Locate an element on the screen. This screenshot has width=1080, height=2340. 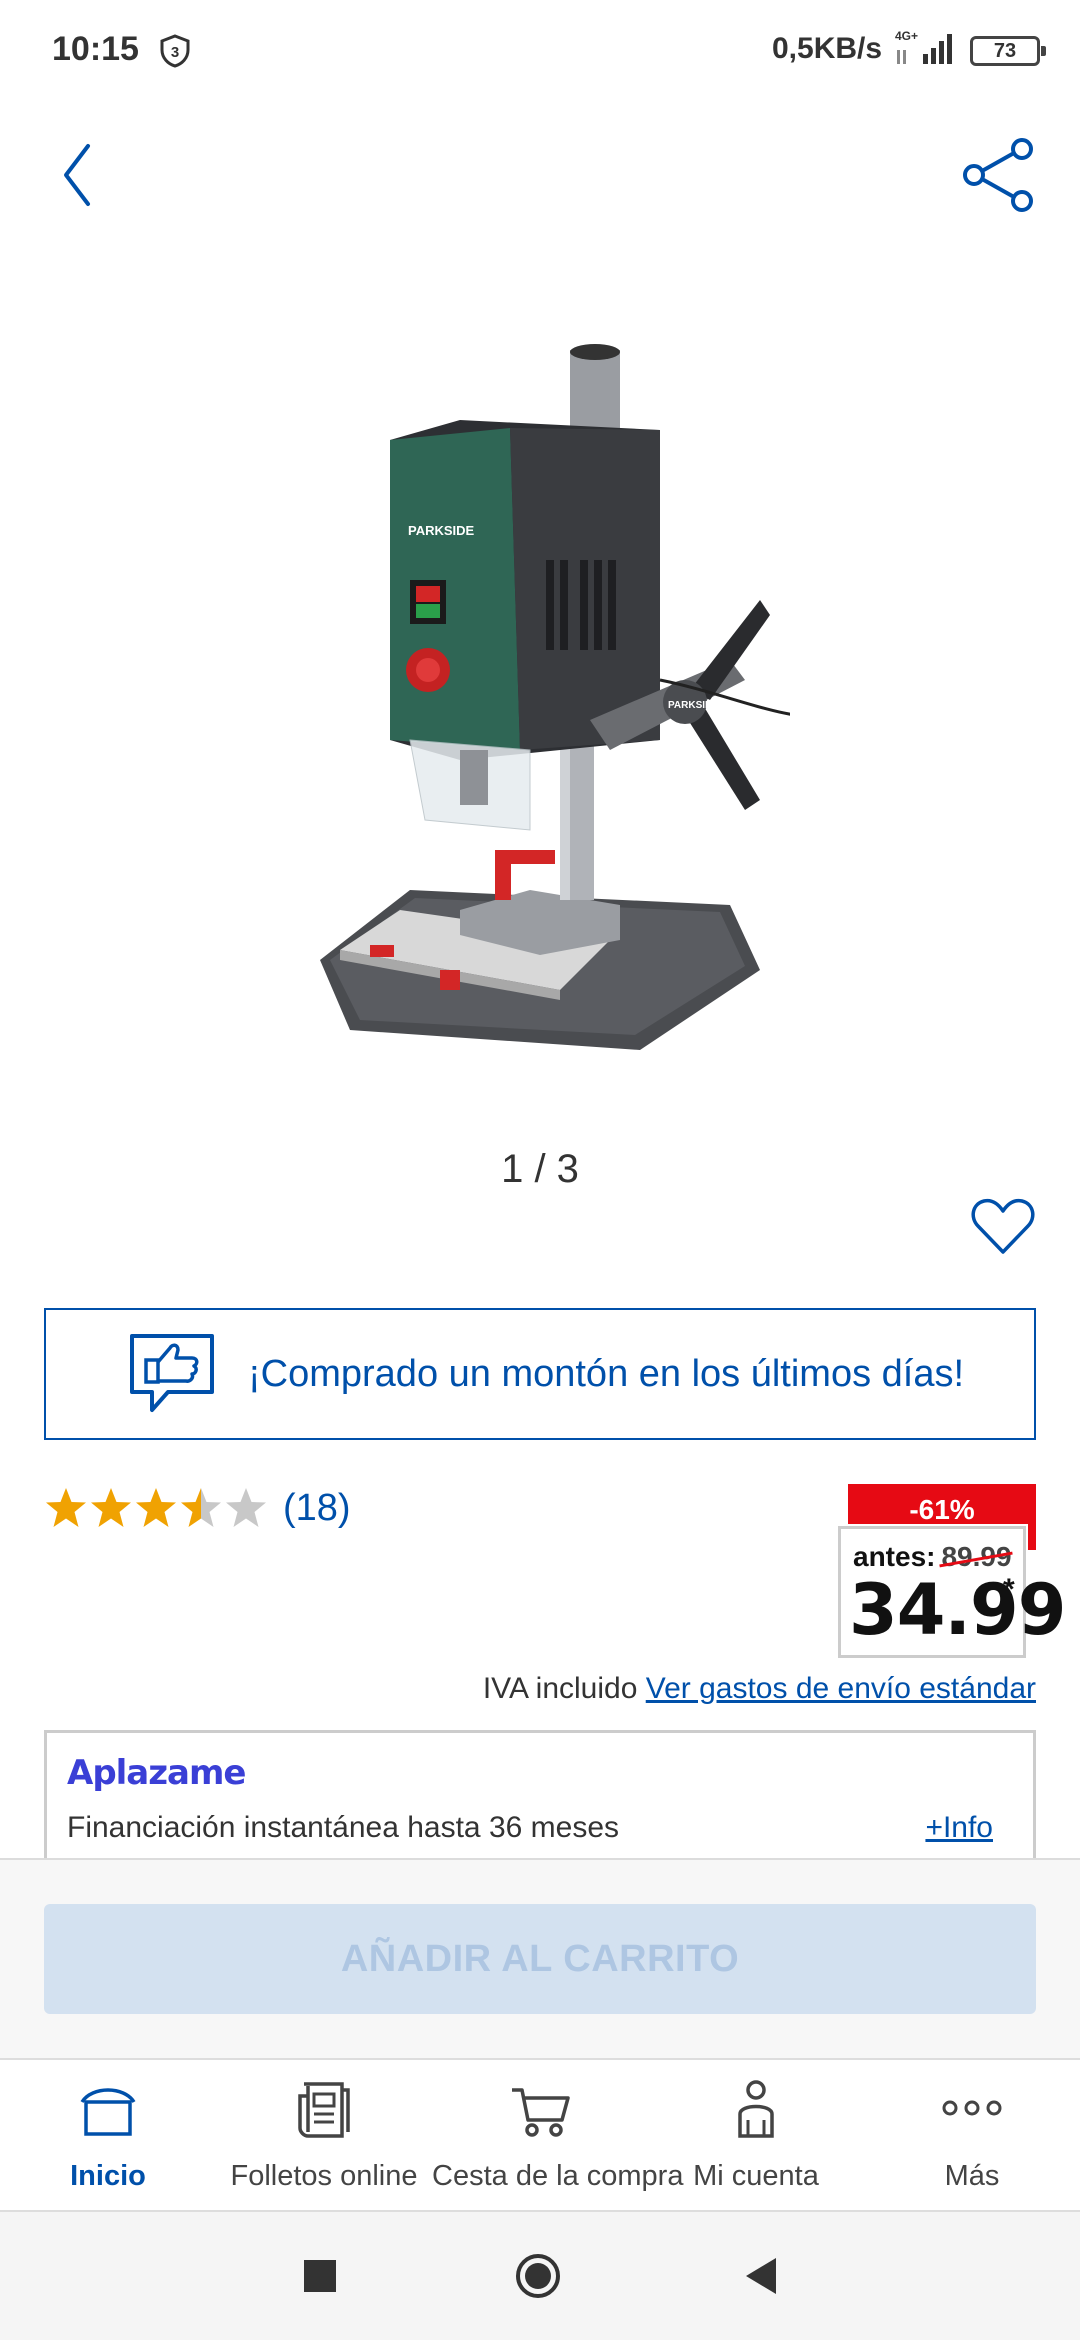
popular-banner-text: ¡Comprado un montón en los últimos días! is located at coordinates (606, 1373).